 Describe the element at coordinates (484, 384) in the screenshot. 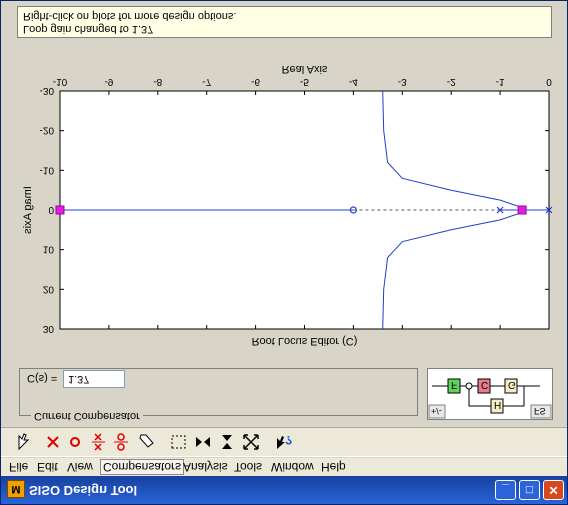

I see `block-c-label: C` at that location.